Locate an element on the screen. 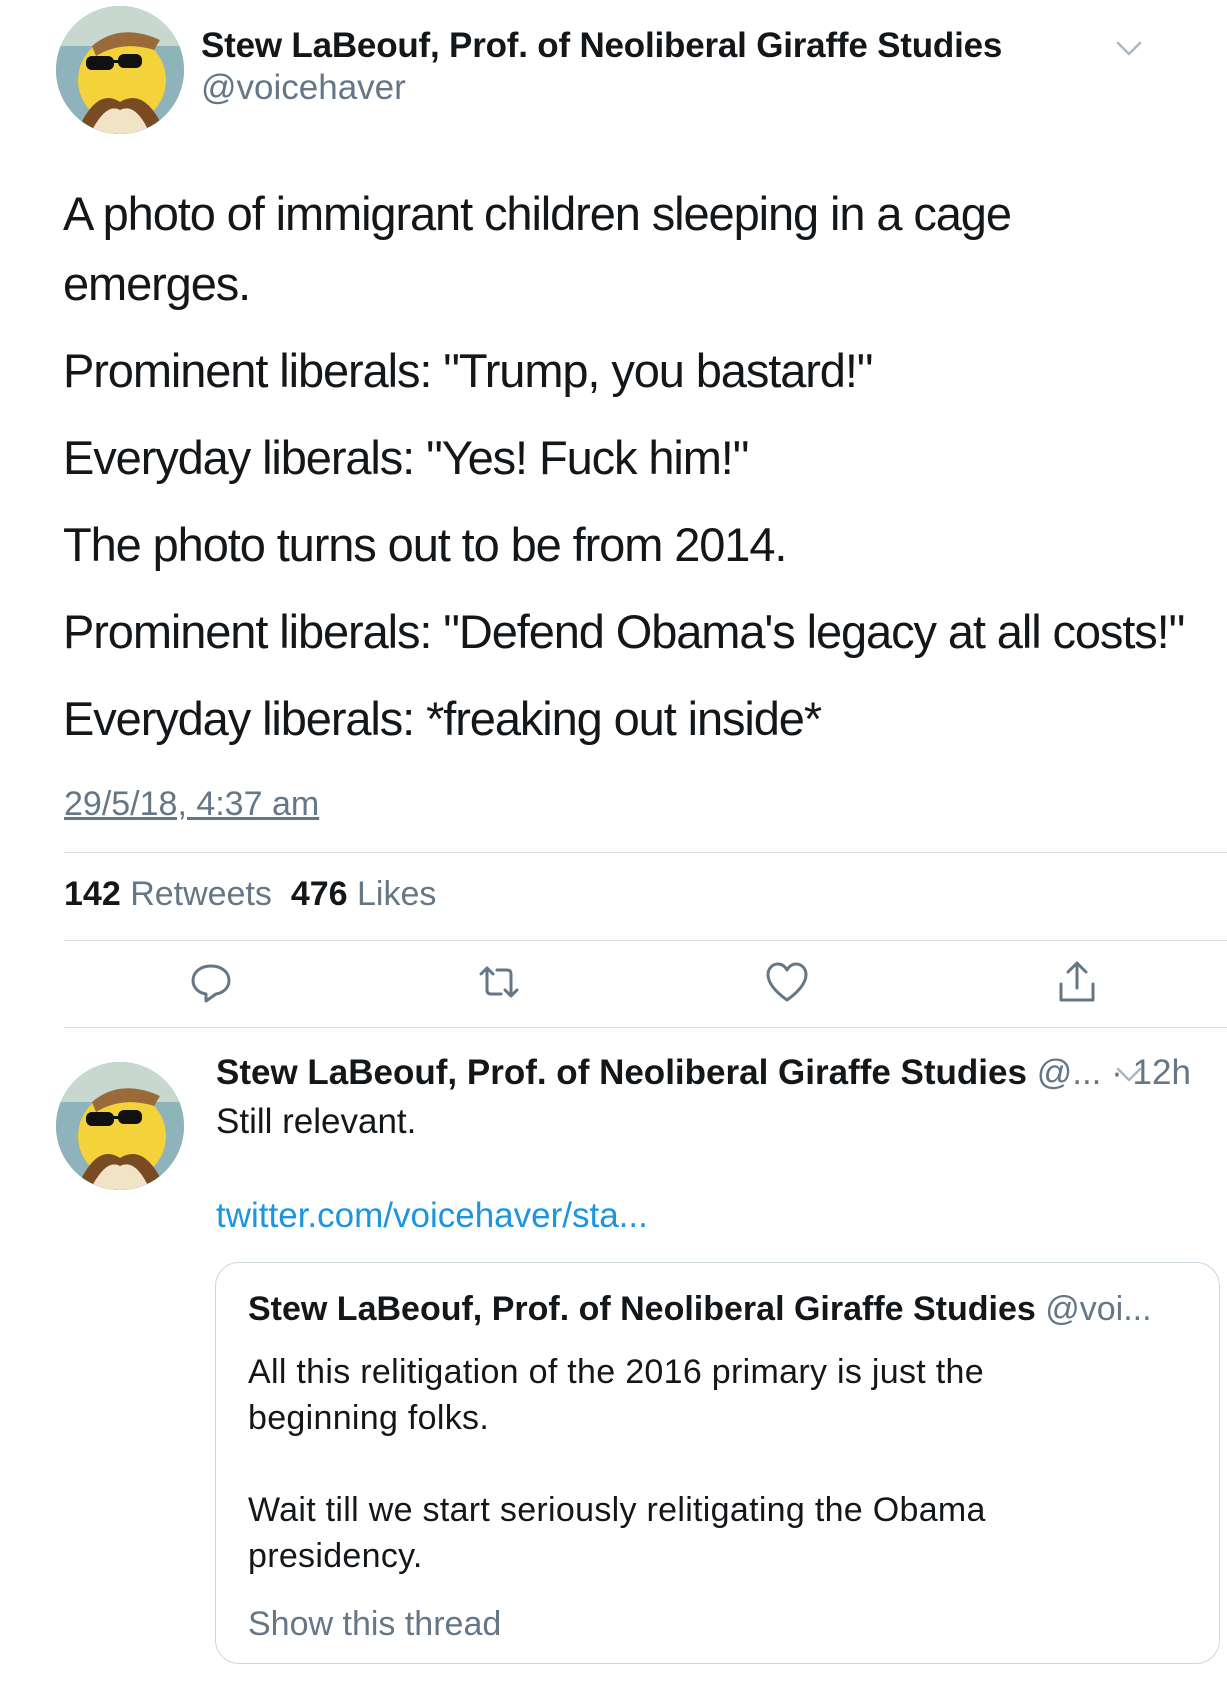  likes-count: 476 is located at coordinates (319, 894).